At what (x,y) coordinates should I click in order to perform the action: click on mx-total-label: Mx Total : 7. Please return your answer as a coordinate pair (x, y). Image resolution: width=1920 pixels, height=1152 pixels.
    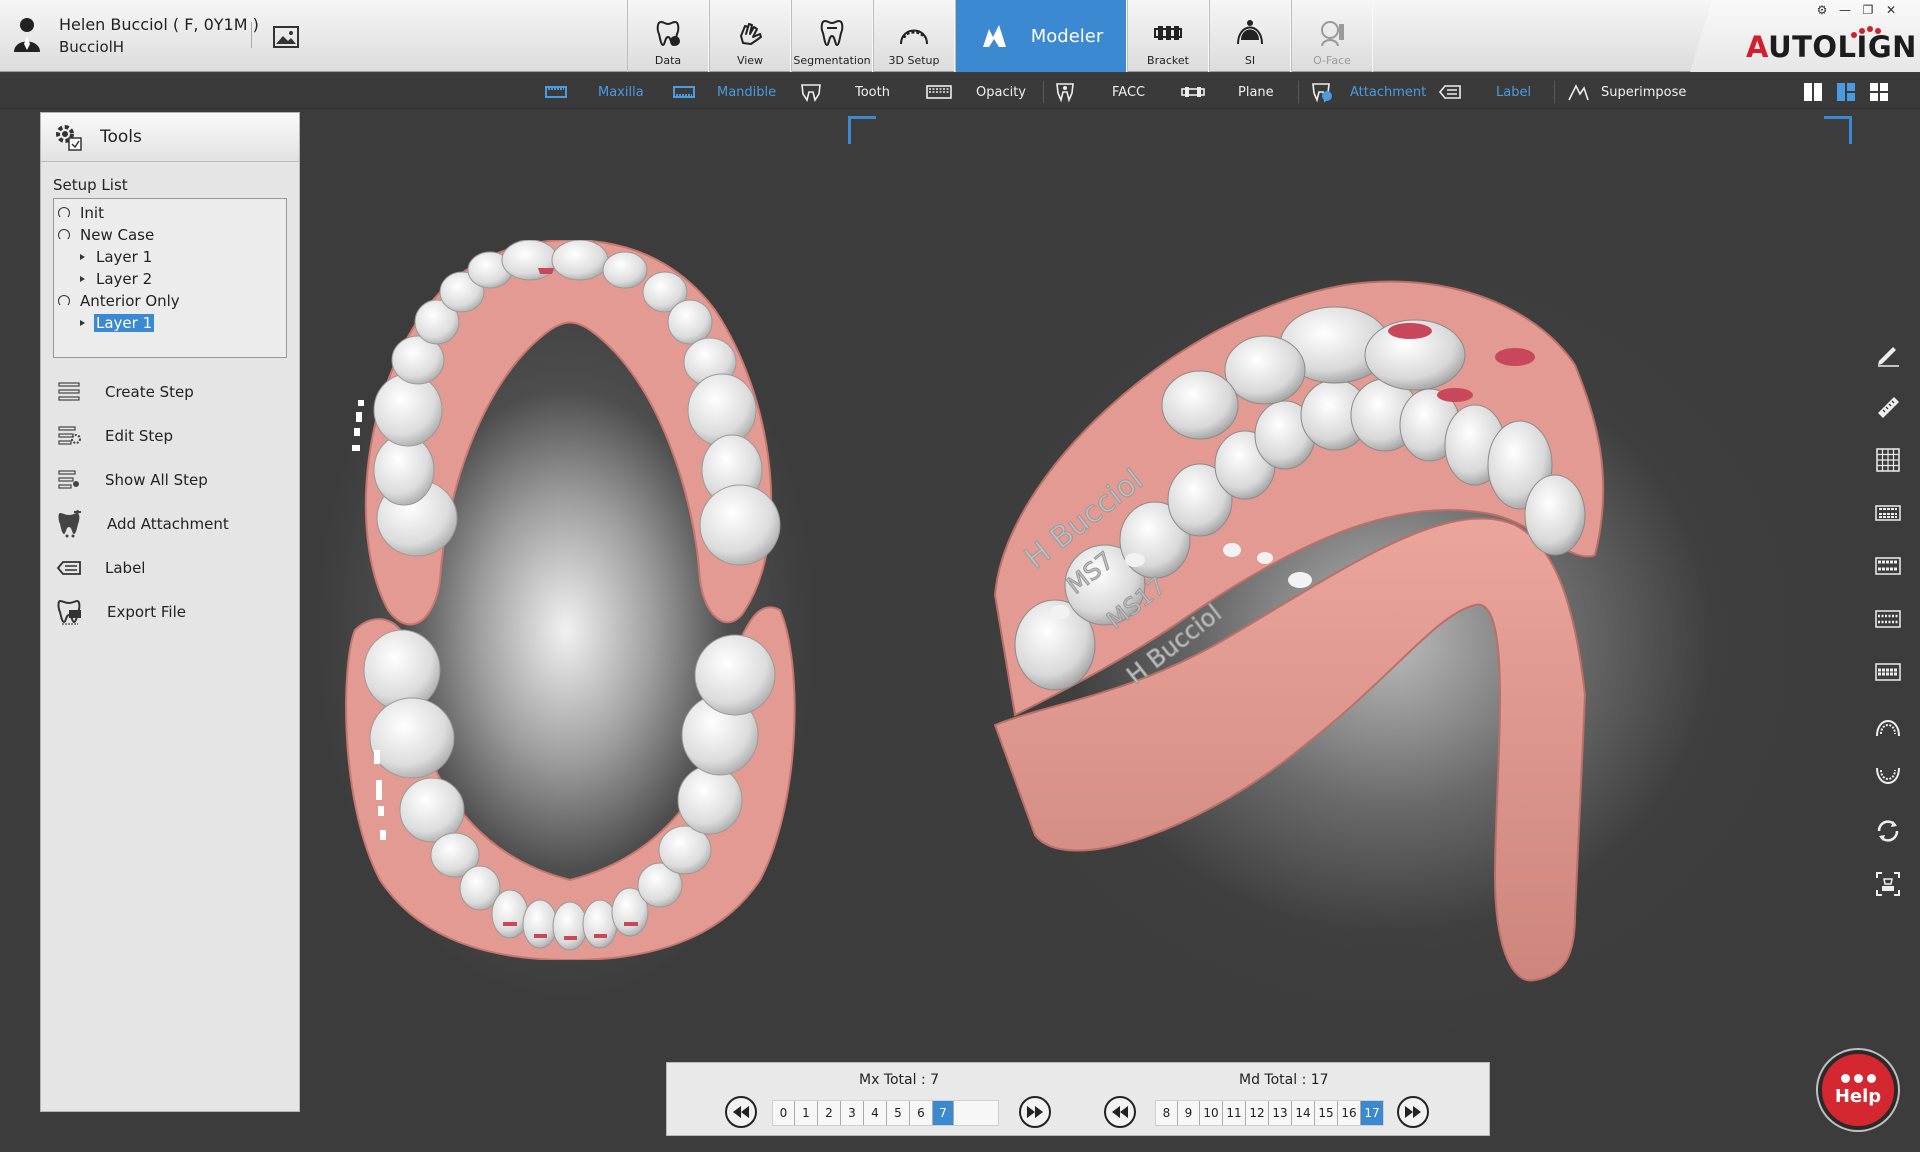
    Looking at the image, I should click on (899, 1080).